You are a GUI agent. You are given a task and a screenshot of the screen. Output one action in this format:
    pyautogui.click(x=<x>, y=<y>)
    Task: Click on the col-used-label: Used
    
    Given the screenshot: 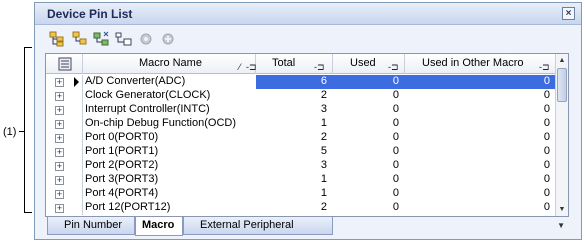 What is the action you would take?
    pyautogui.click(x=363, y=63)
    